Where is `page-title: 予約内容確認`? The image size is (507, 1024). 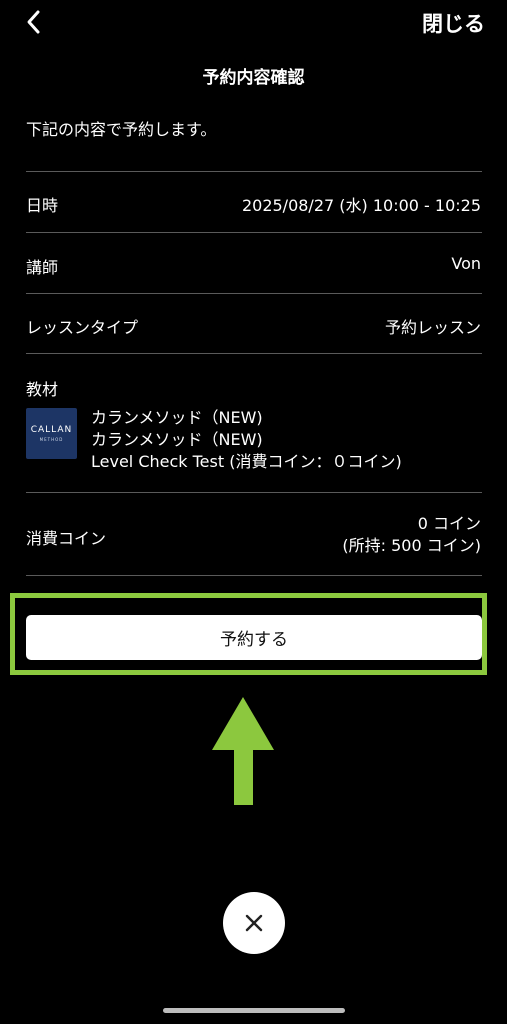 page-title: 予約内容確認 is located at coordinates (253, 78).